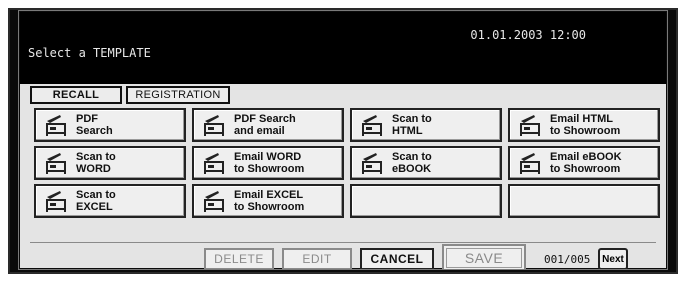  I want to click on save-button: SAVE, so click(484, 256).